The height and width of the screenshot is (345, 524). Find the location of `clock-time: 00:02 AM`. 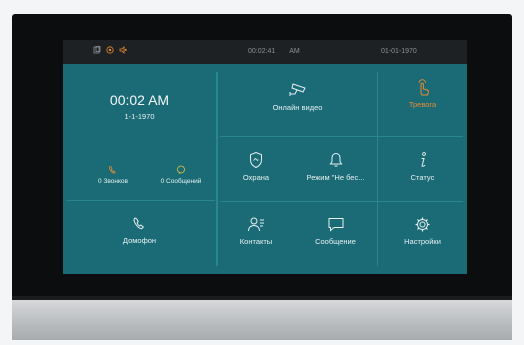

clock-time: 00:02 AM is located at coordinates (139, 100).